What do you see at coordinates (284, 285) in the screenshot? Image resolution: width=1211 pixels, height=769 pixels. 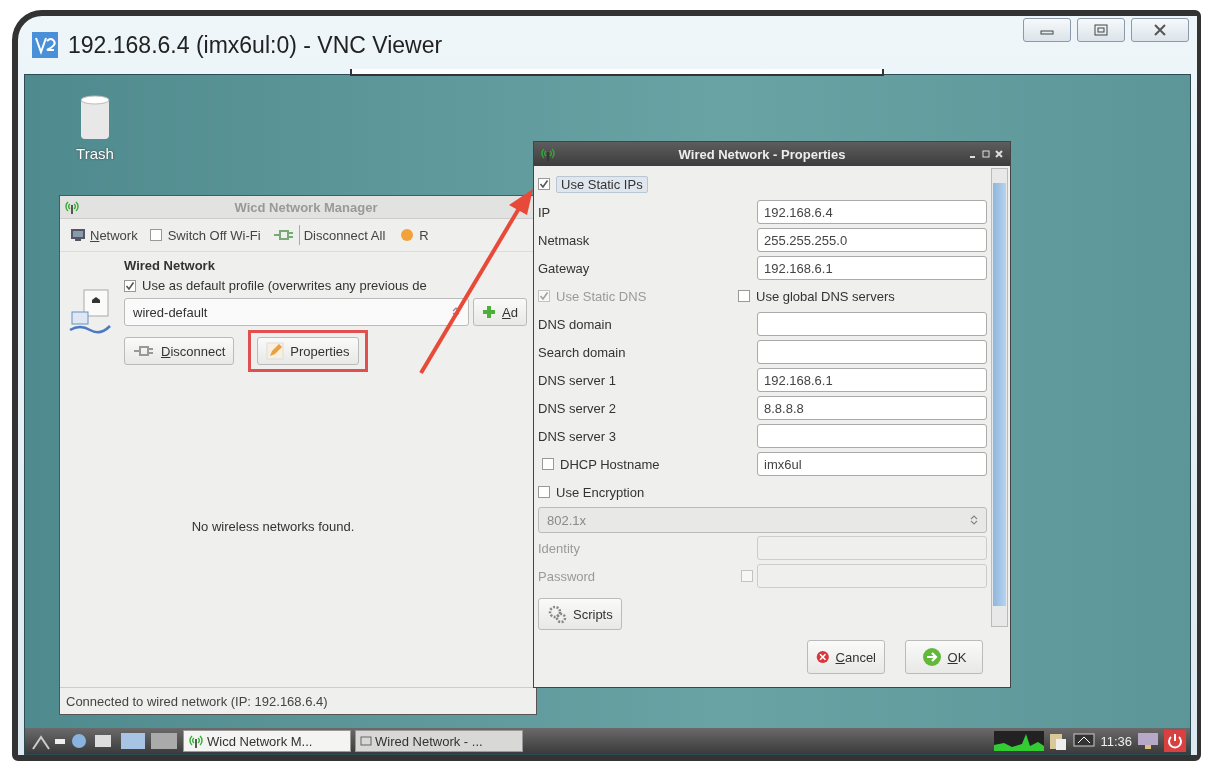 I see `checkbox-label: Use as default profile (overwrites any previous de` at bounding box center [284, 285].